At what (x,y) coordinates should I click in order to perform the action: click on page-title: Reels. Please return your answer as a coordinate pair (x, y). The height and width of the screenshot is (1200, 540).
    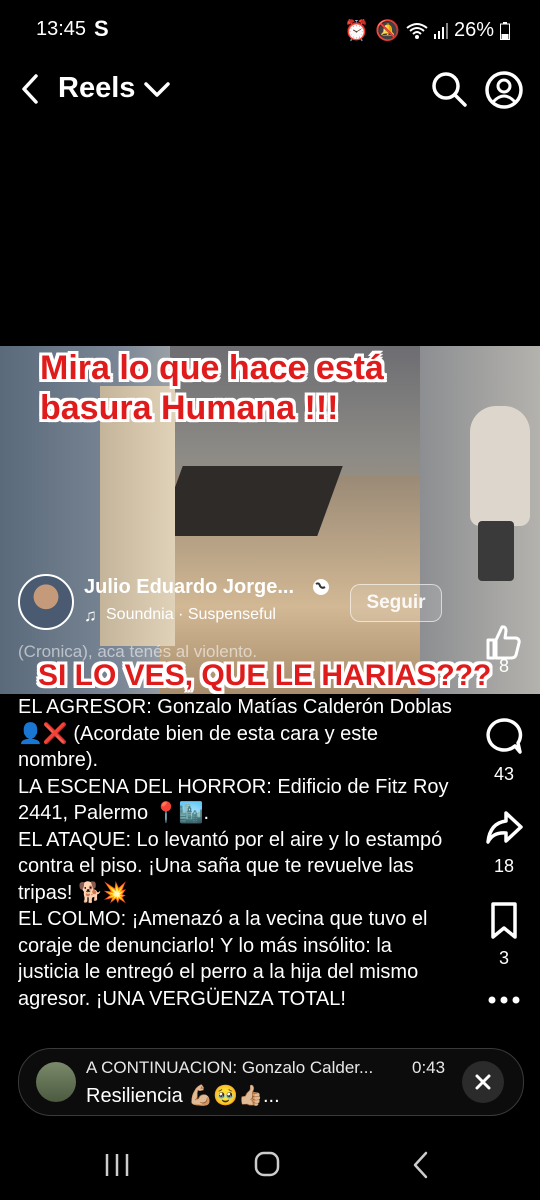
    Looking at the image, I should click on (96, 88).